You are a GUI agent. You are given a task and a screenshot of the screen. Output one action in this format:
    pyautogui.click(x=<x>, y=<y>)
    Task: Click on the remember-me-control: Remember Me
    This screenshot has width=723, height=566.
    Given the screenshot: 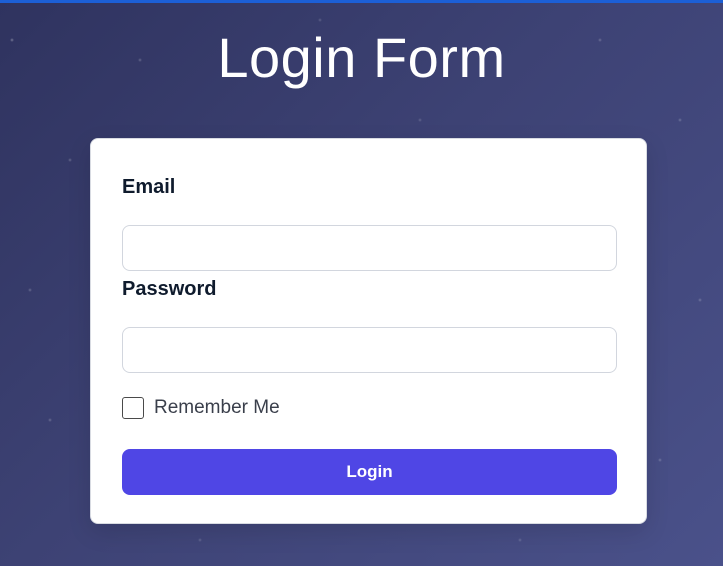 What is the action you would take?
    pyautogui.click(x=201, y=408)
    